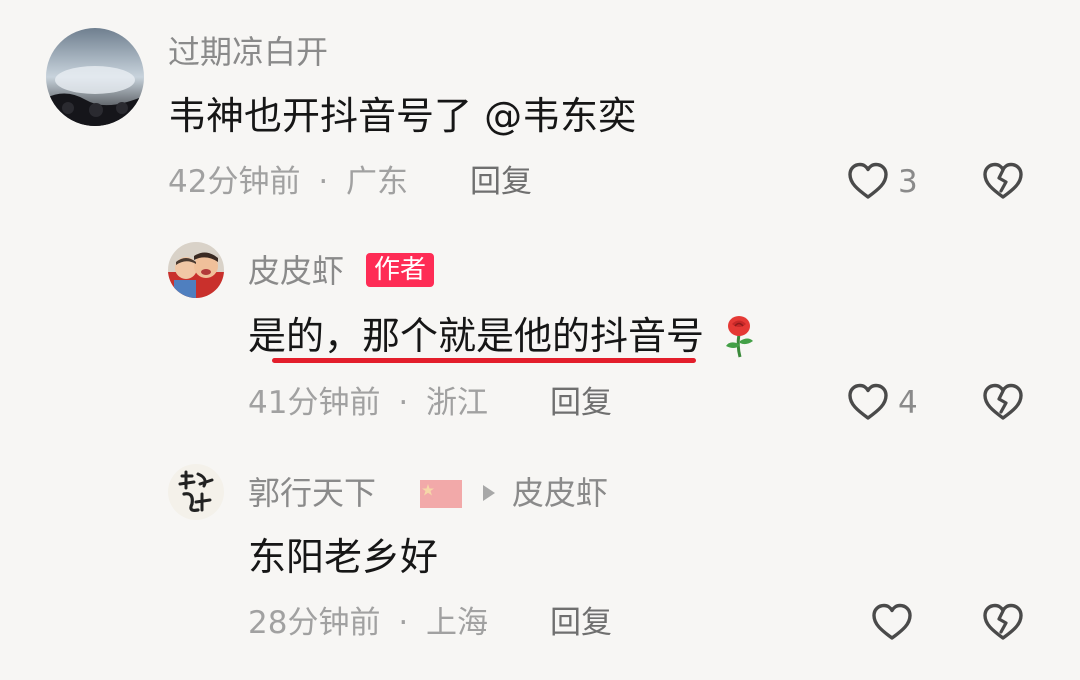  Describe the element at coordinates (739, 340) in the screenshot. I see `rose-icon` at that location.